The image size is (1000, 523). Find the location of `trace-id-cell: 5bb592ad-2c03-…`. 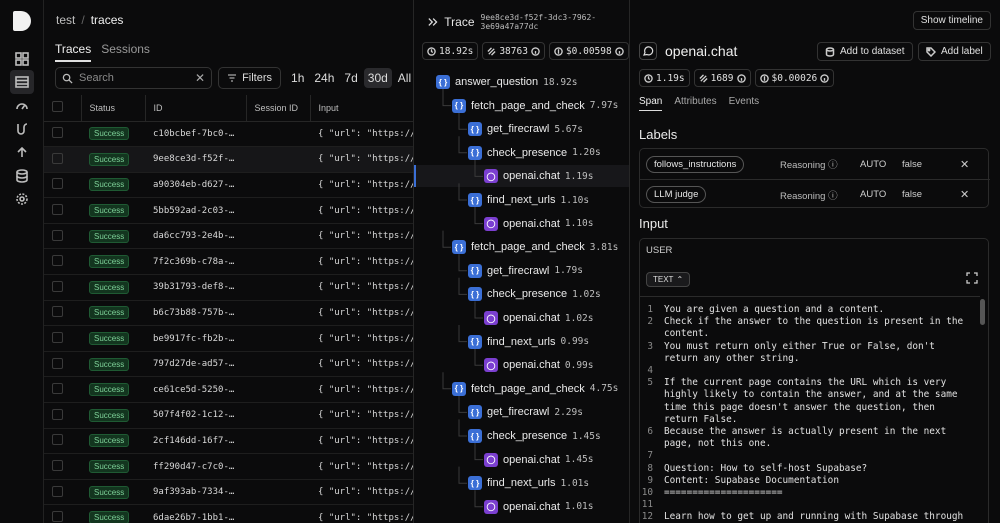

trace-id-cell: 5bb592ad-2c03-… is located at coordinates (195, 210).